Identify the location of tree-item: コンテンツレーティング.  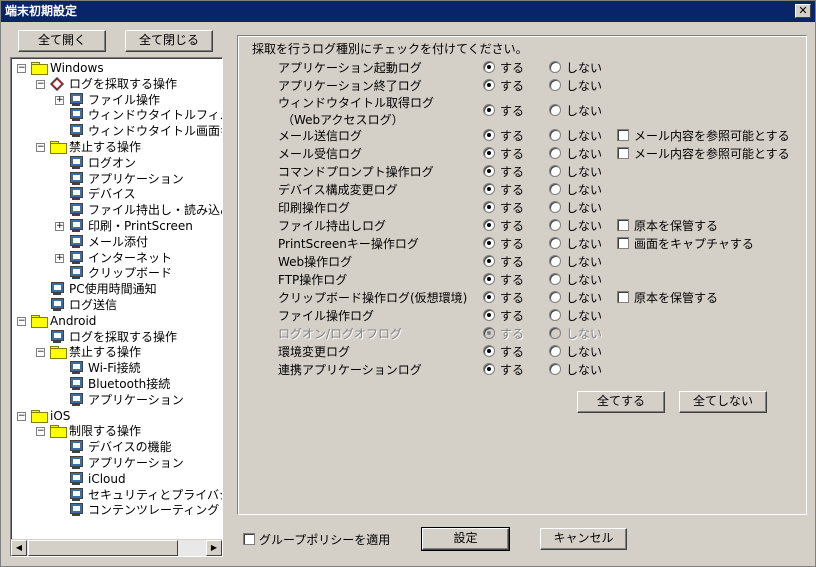
(116, 510).